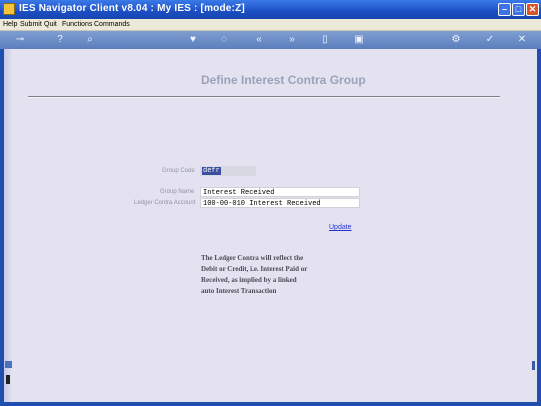 The image size is (541, 406). What do you see at coordinates (50, 24) in the screenshot?
I see `menu-quit: Quit` at bounding box center [50, 24].